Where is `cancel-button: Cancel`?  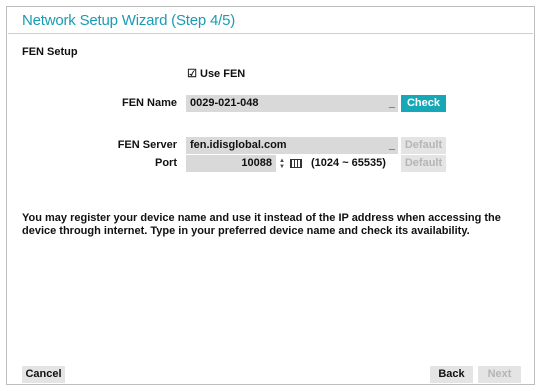 cancel-button: Cancel is located at coordinates (43, 374).